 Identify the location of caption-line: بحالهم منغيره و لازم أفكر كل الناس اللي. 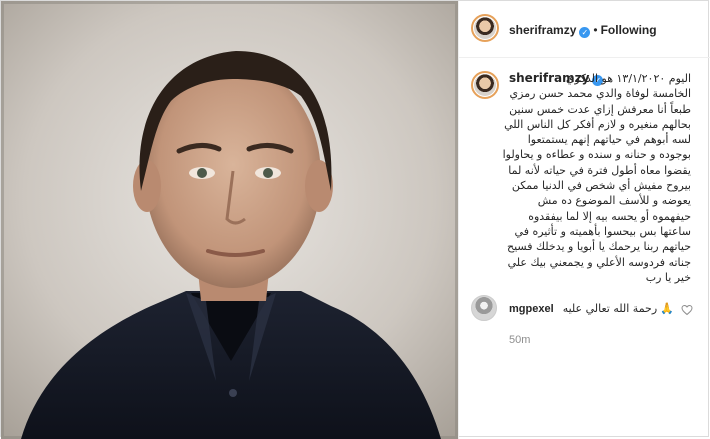
(597, 124).